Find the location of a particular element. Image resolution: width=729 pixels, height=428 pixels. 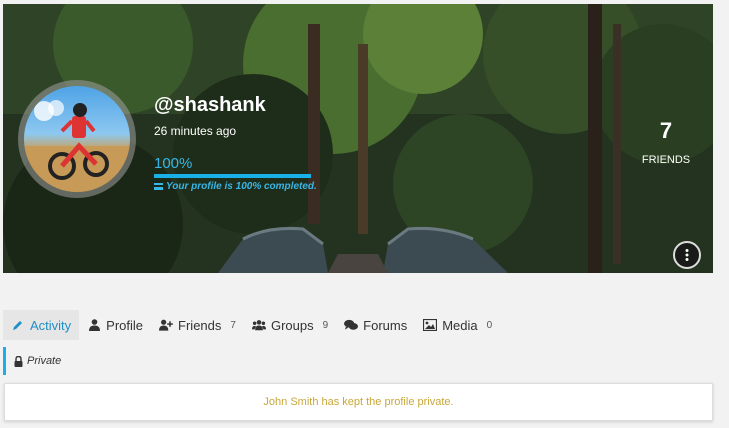

profile-completion-bar is located at coordinates (232, 176).